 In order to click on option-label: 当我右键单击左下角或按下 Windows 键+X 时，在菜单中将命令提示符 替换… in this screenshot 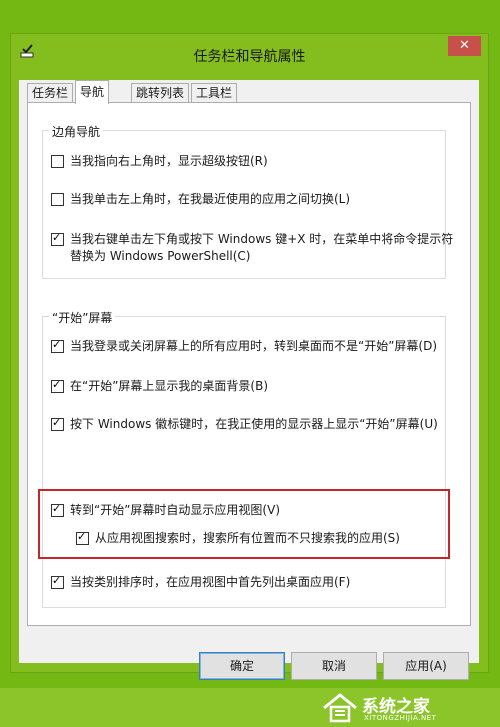, I will do `click(261, 248)`.